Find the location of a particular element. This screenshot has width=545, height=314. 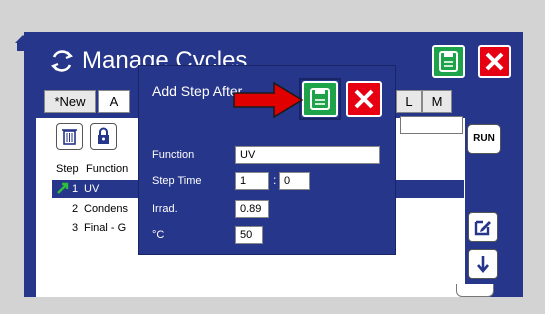

save-icon is located at coordinates (320, 99).